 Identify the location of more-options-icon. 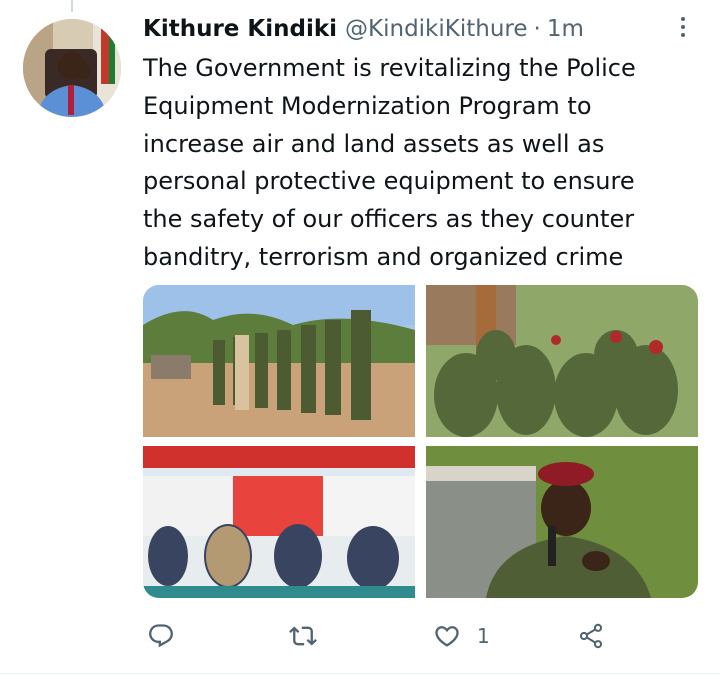
(683, 27).